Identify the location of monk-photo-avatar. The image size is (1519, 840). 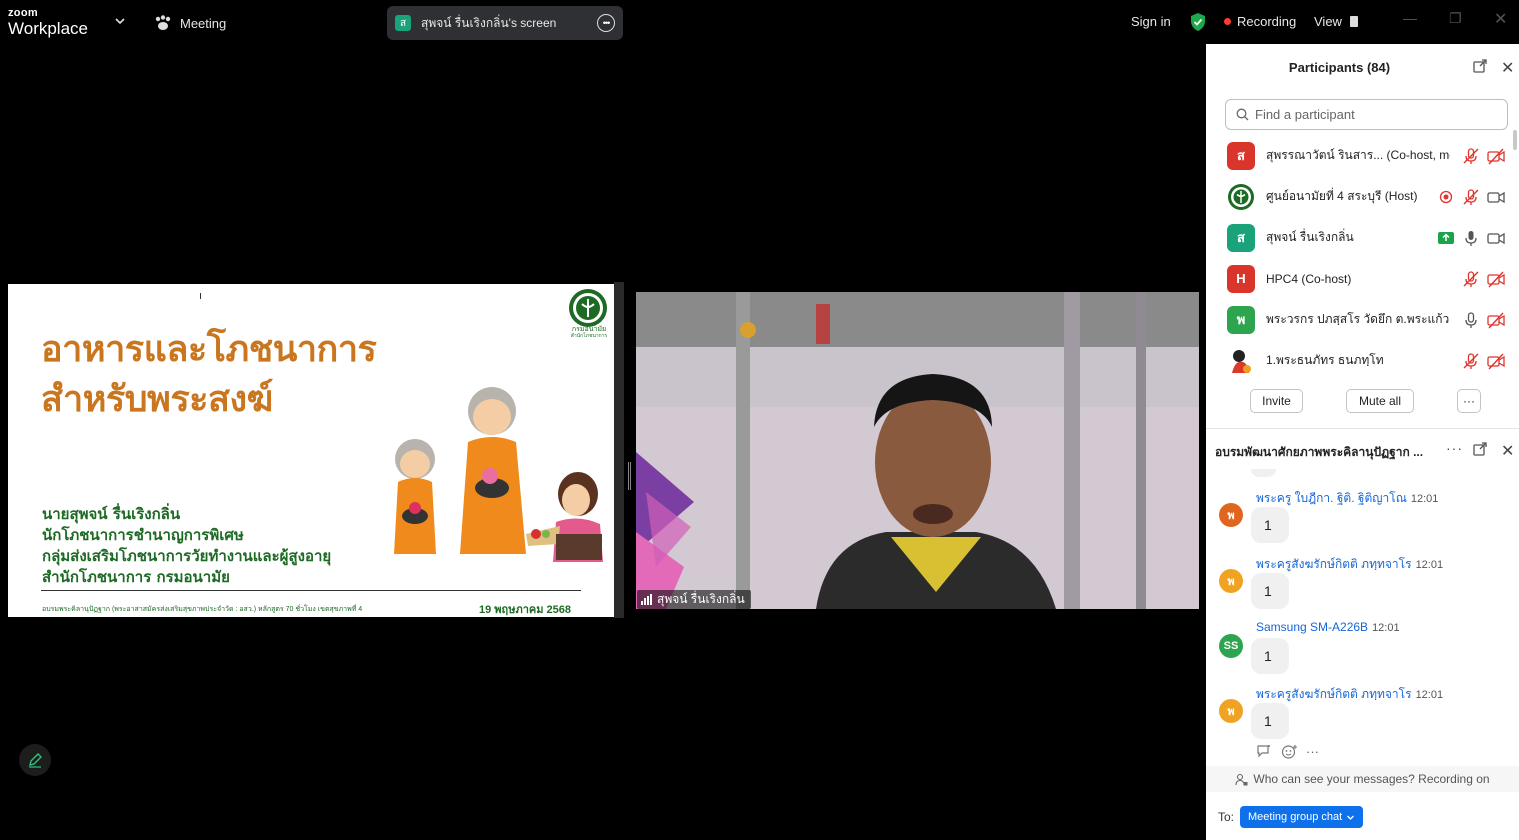
(1241, 360).